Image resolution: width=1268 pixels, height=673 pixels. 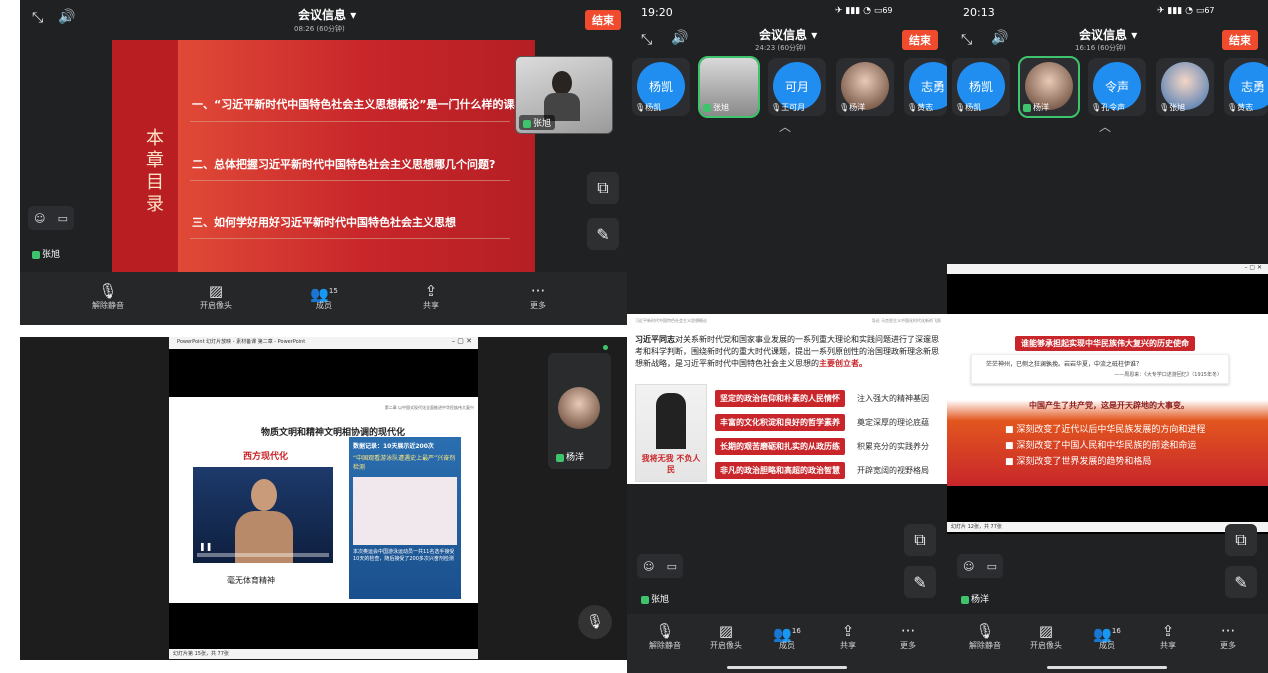 What do you see at coordinates (797, 87) in the screenshot?
I see `participant-tile: 可月 🎙王可月` at bounding box center [797, 87].